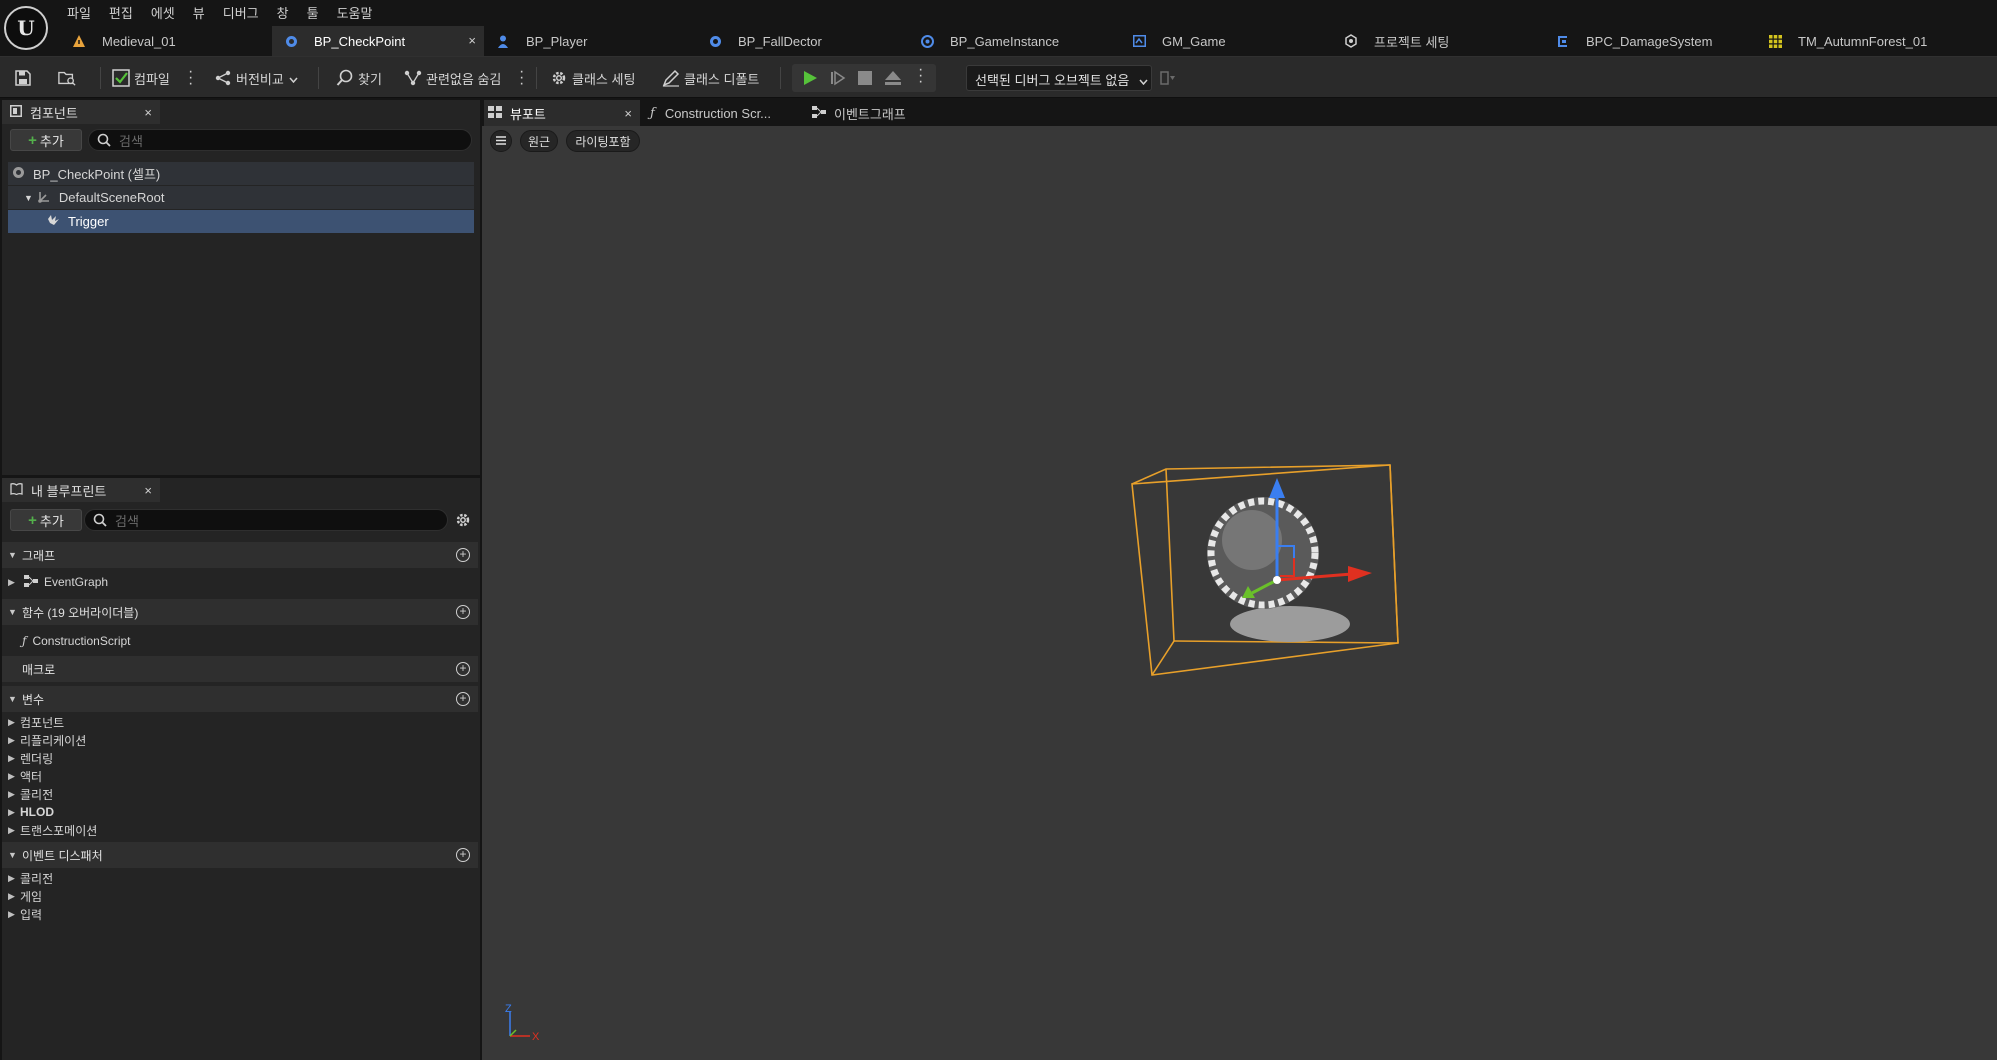 This screenshot has width=1997, height=1060. I want to click on add-member-button: + 추가, so click(46, 520).